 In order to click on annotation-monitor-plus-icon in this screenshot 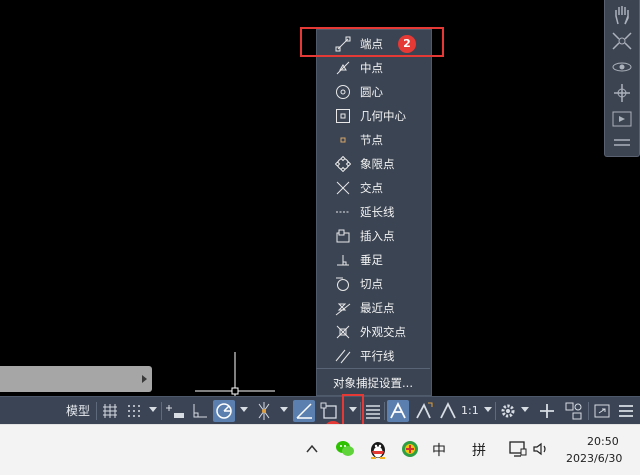, I will do `click(547, 411)`.